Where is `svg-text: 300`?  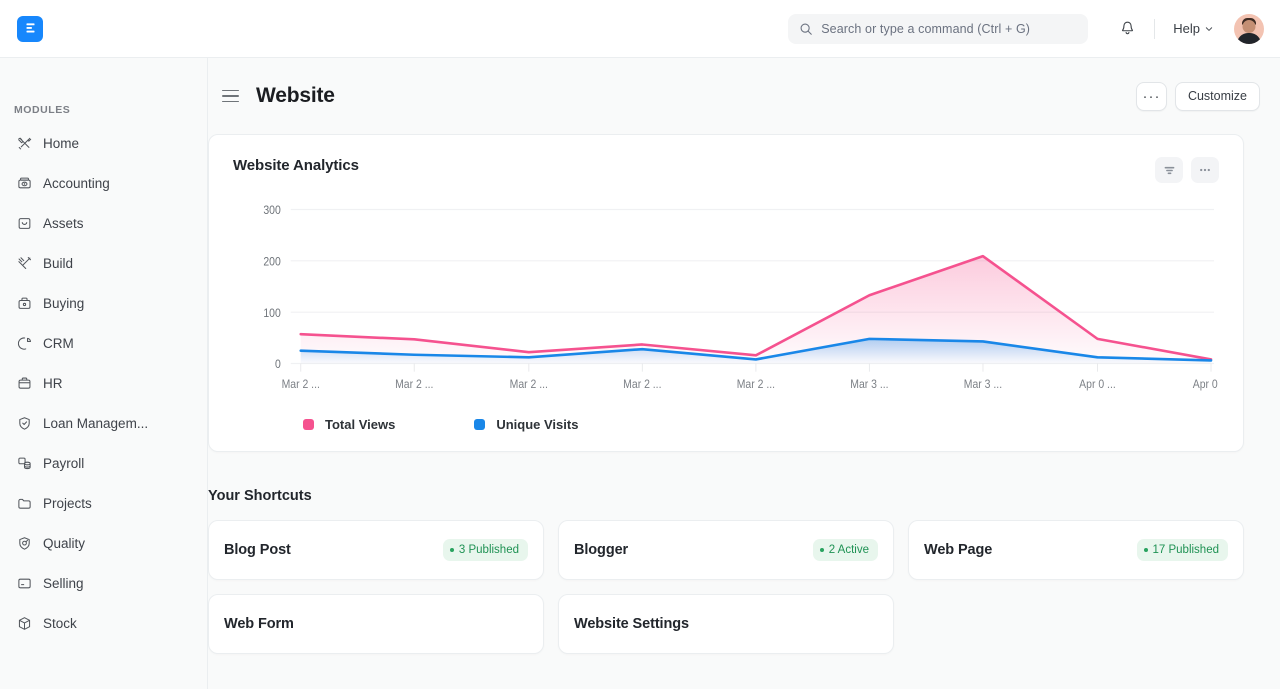
svg-text: 300 is located at coordinates (271, 210).